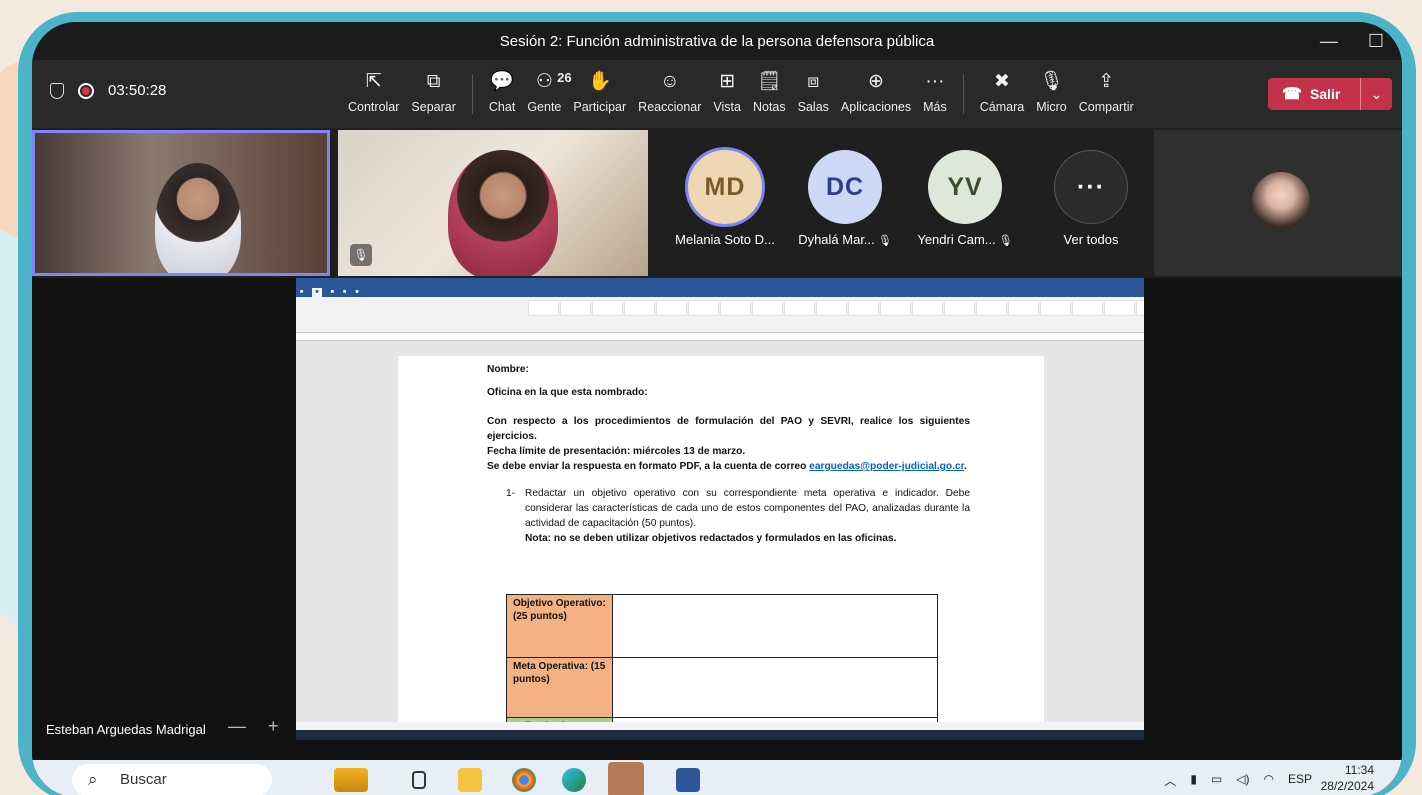  Describe the element at coordinates (1170, 780) in the screenshot. I see `chevron-up-icon: ︿` at that location.